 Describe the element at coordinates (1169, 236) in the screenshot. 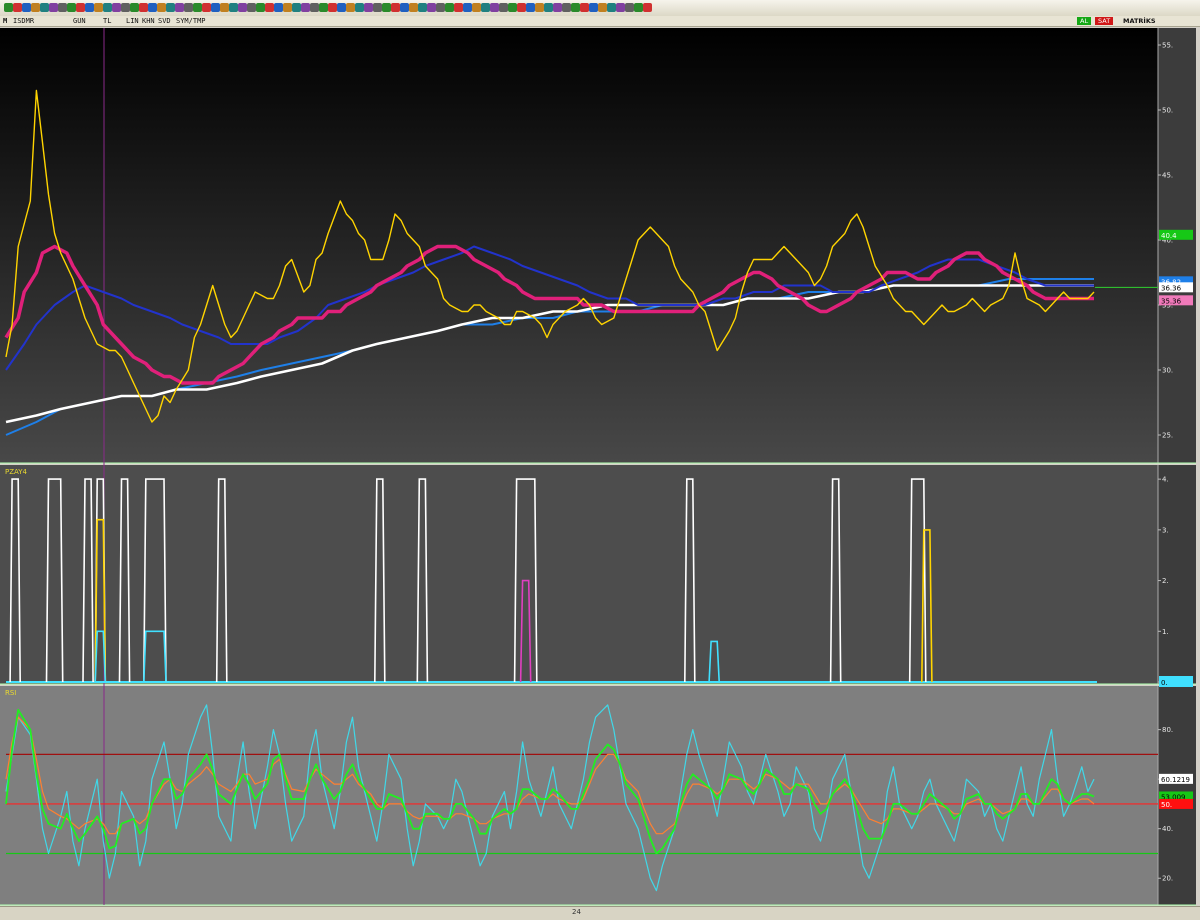

I see `price-value-tag-label: 40.4` at that location.